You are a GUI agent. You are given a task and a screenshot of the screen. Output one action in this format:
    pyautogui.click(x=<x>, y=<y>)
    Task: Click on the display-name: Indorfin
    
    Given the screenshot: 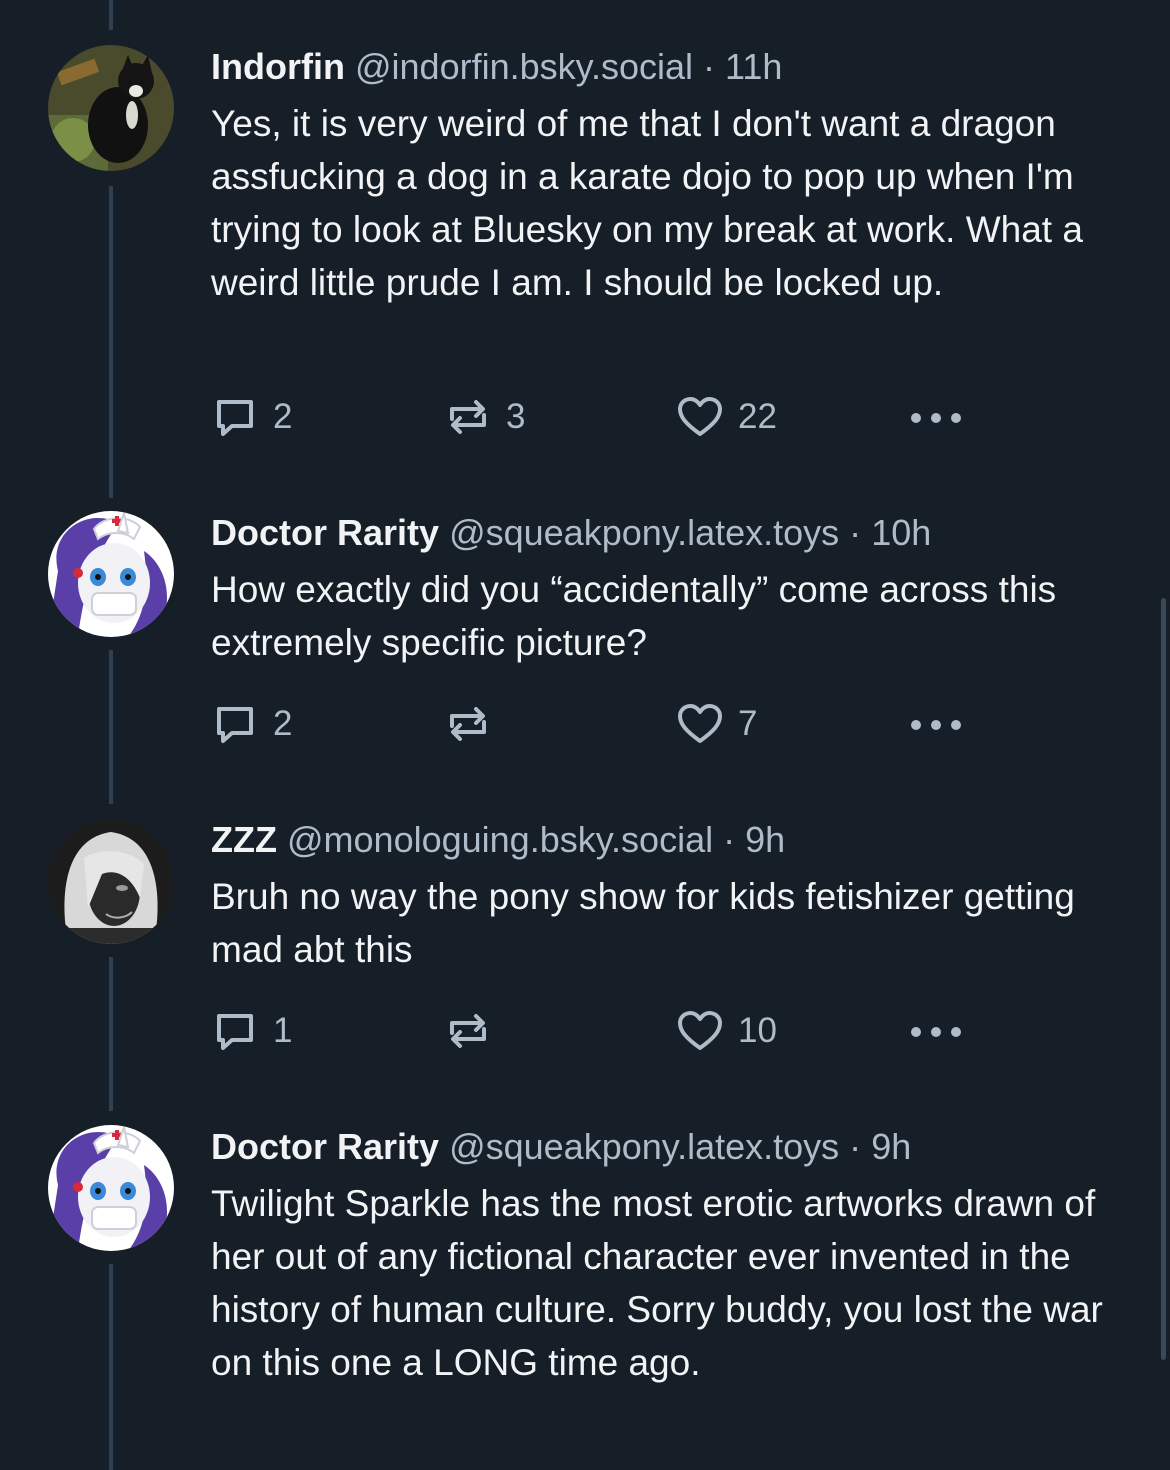 What is the action you would take?
    pyautogui.click(x=278, y=66)
    